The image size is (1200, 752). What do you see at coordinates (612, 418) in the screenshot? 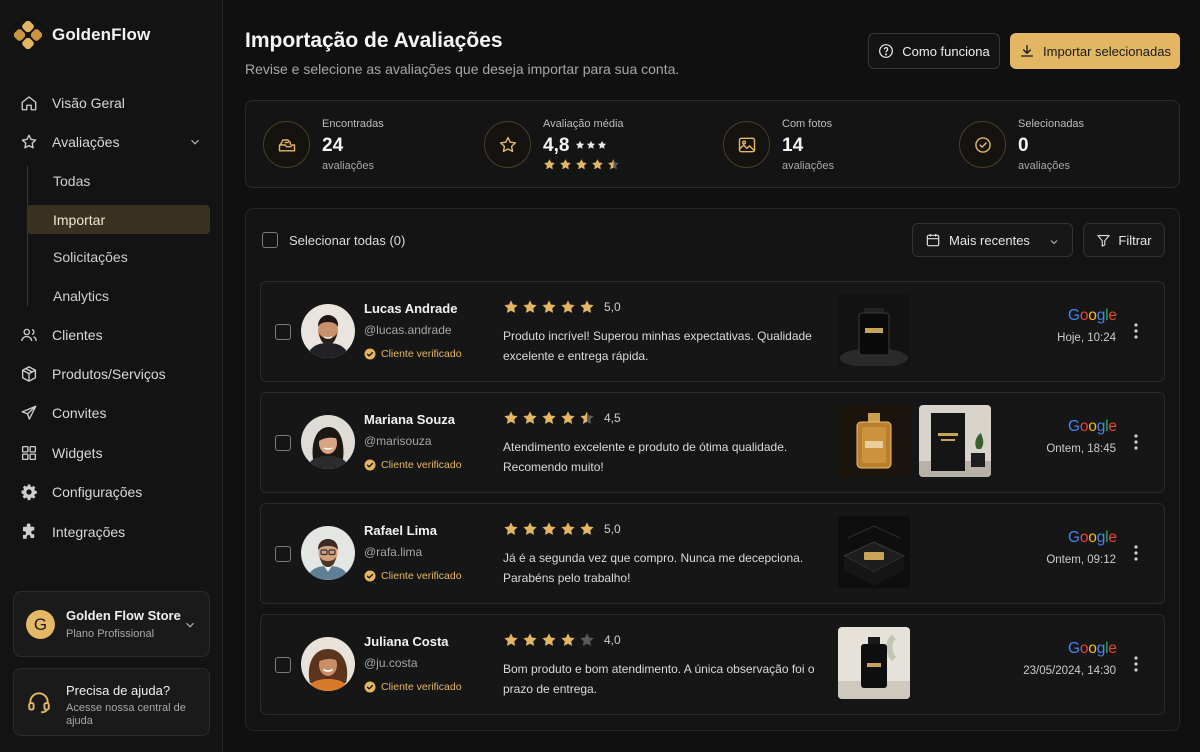
I see `rating-score: 4,5` at bounding box center [612, 418].